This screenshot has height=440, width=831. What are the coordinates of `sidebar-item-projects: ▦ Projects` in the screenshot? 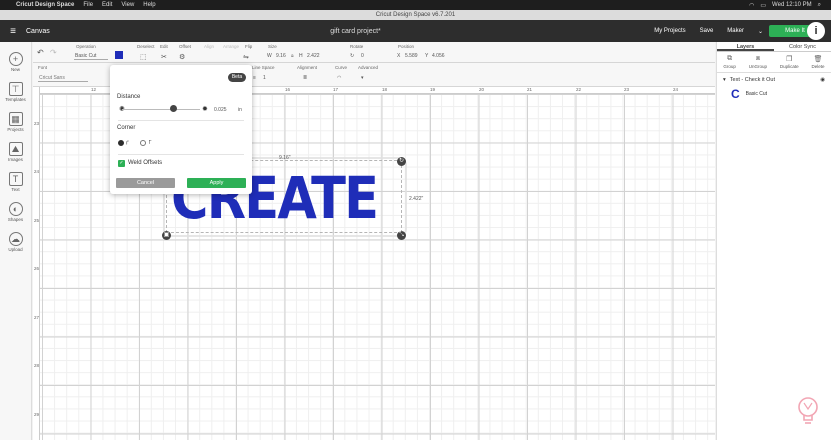 It's located at (15, 122).